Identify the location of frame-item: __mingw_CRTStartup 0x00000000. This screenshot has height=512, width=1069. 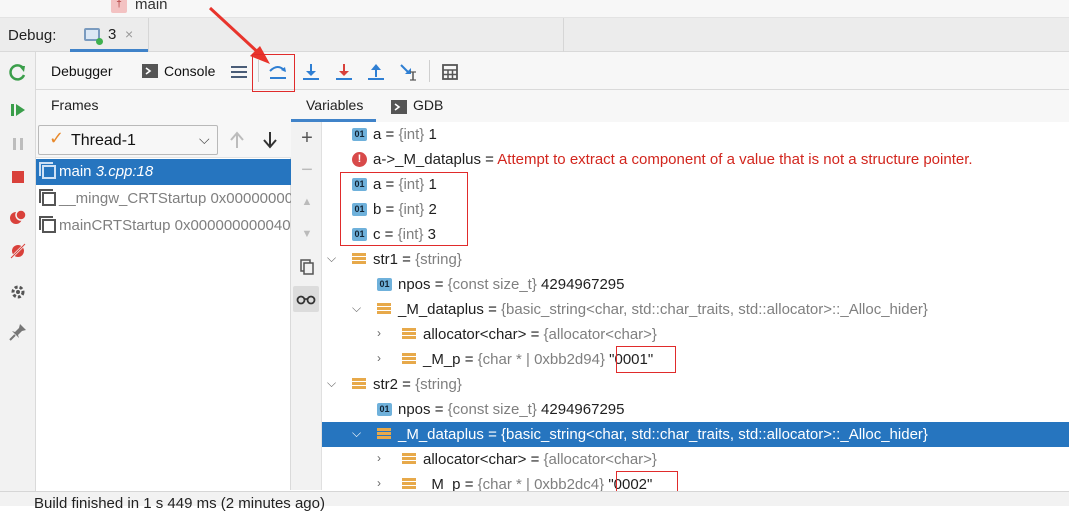
(163, 199).